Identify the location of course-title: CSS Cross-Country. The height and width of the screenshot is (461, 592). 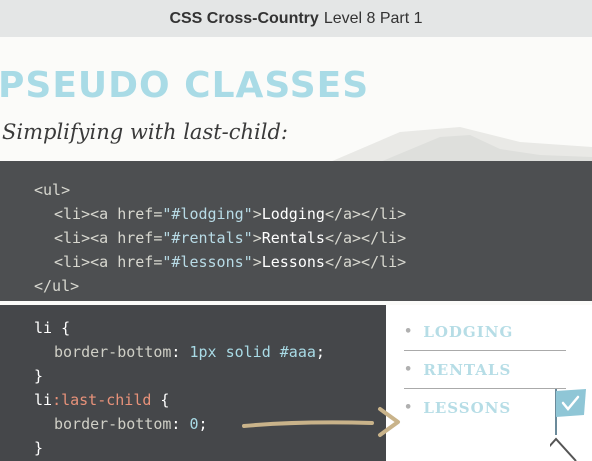
(244, 18).